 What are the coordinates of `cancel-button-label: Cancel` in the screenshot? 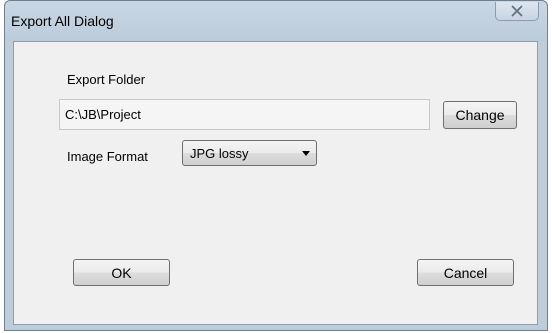 It's located at (465, 272).